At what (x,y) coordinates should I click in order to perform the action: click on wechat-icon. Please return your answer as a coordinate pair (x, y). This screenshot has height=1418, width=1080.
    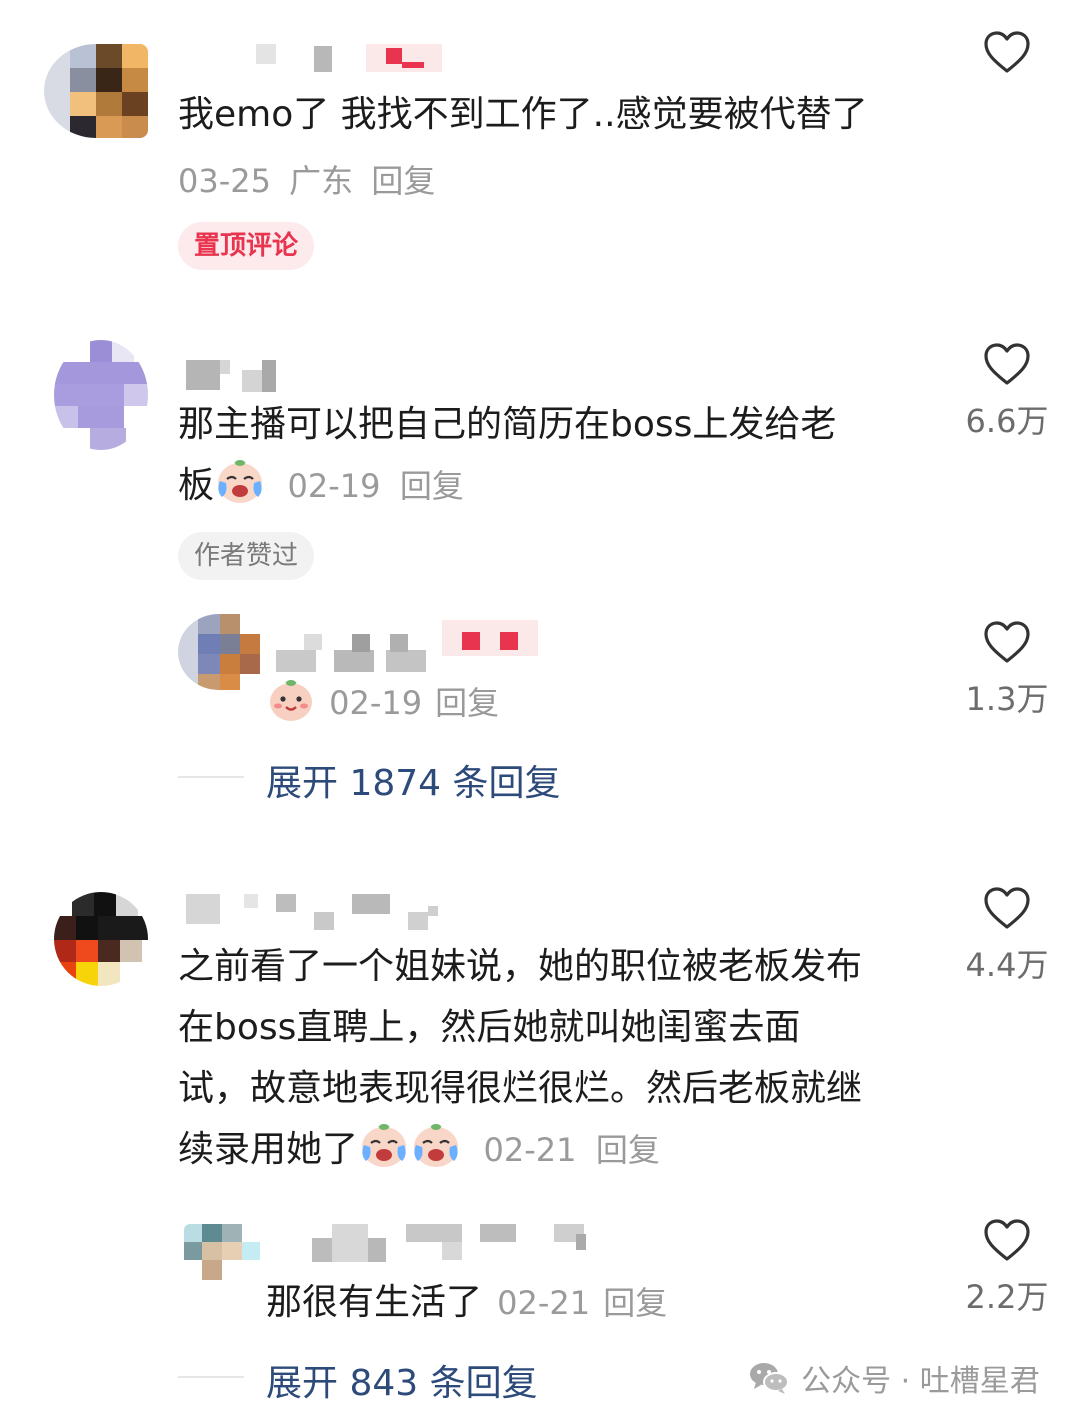
    Looking at the image, I should click on (769, 1378).